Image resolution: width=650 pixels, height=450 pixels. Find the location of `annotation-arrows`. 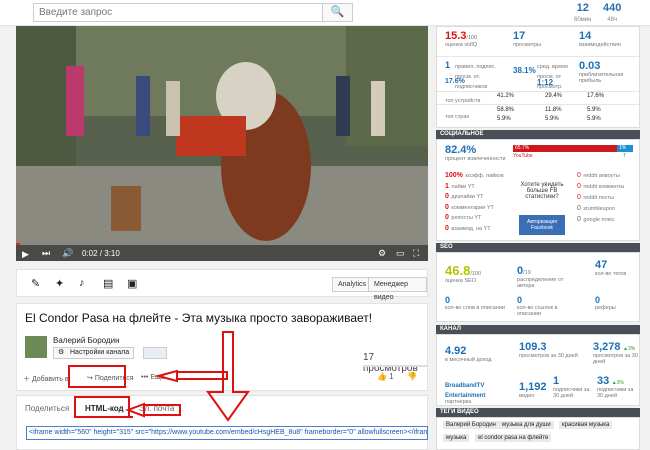

annotation-arrows is located at coordinates (187, 376).